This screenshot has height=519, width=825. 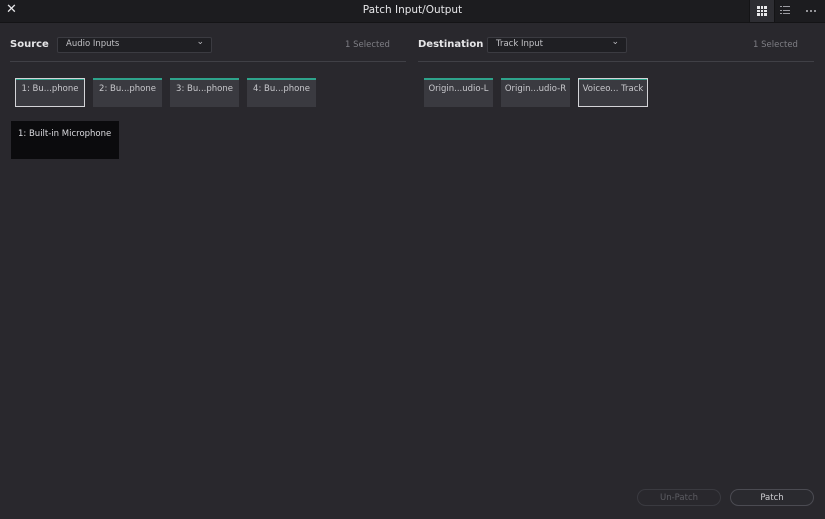 What do you see at coordinates (65, 134) in the screenshot?
I see `device-name: 1: Built-in Microphone` at bounding box center [65, 134].